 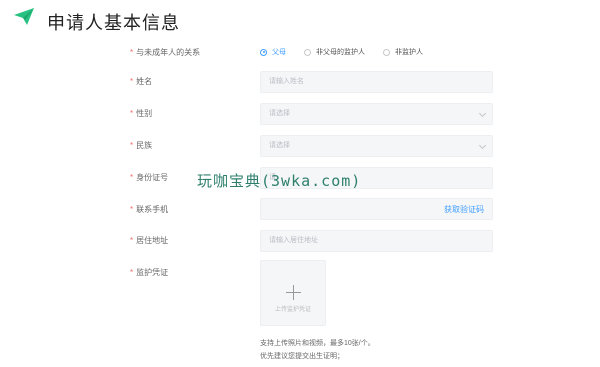 What do you see at coordinates (279, 181) in the screenshot?
I see `watermark: 玩咖宝典(3wka.com)` at bounding box center [279, 181].